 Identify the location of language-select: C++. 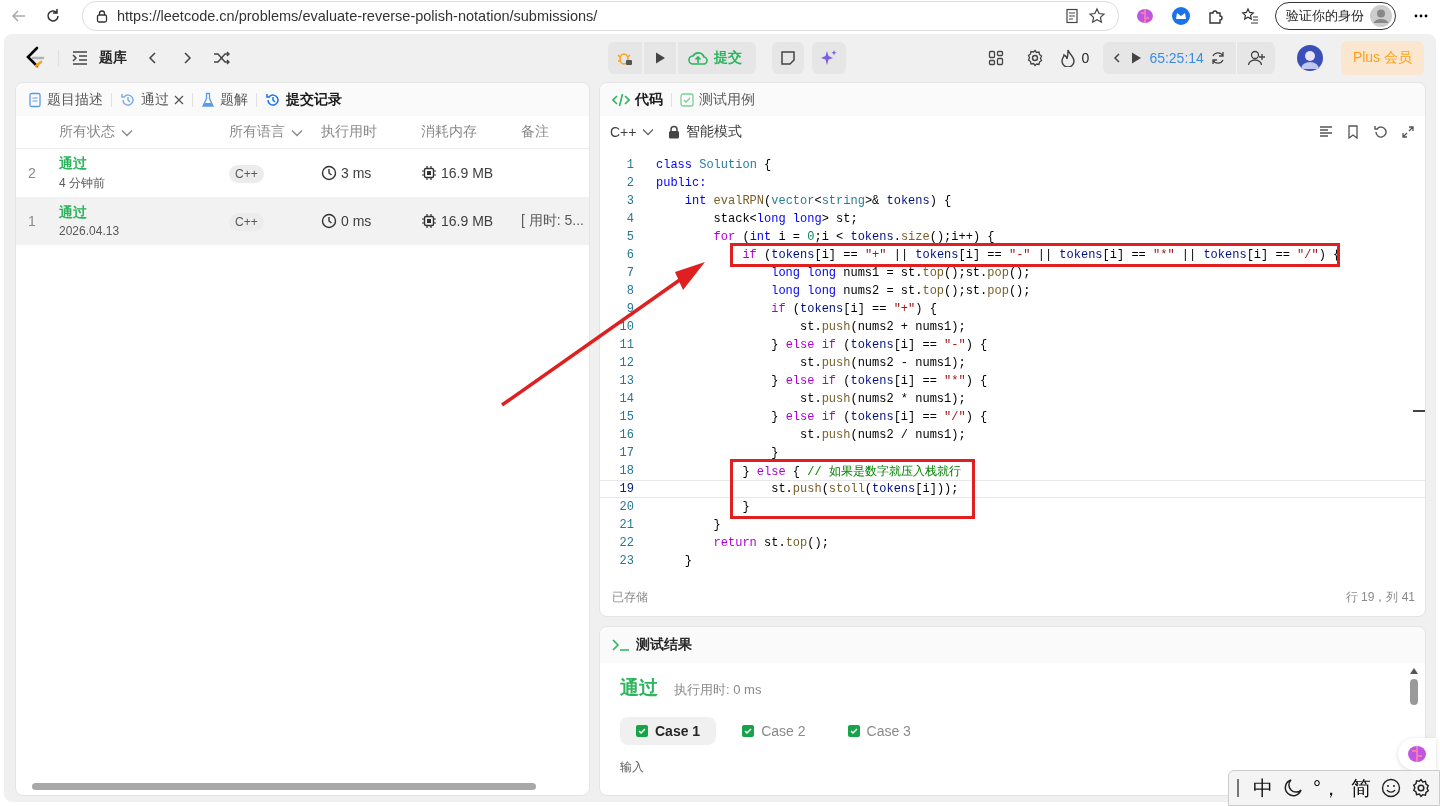
(632, 132).